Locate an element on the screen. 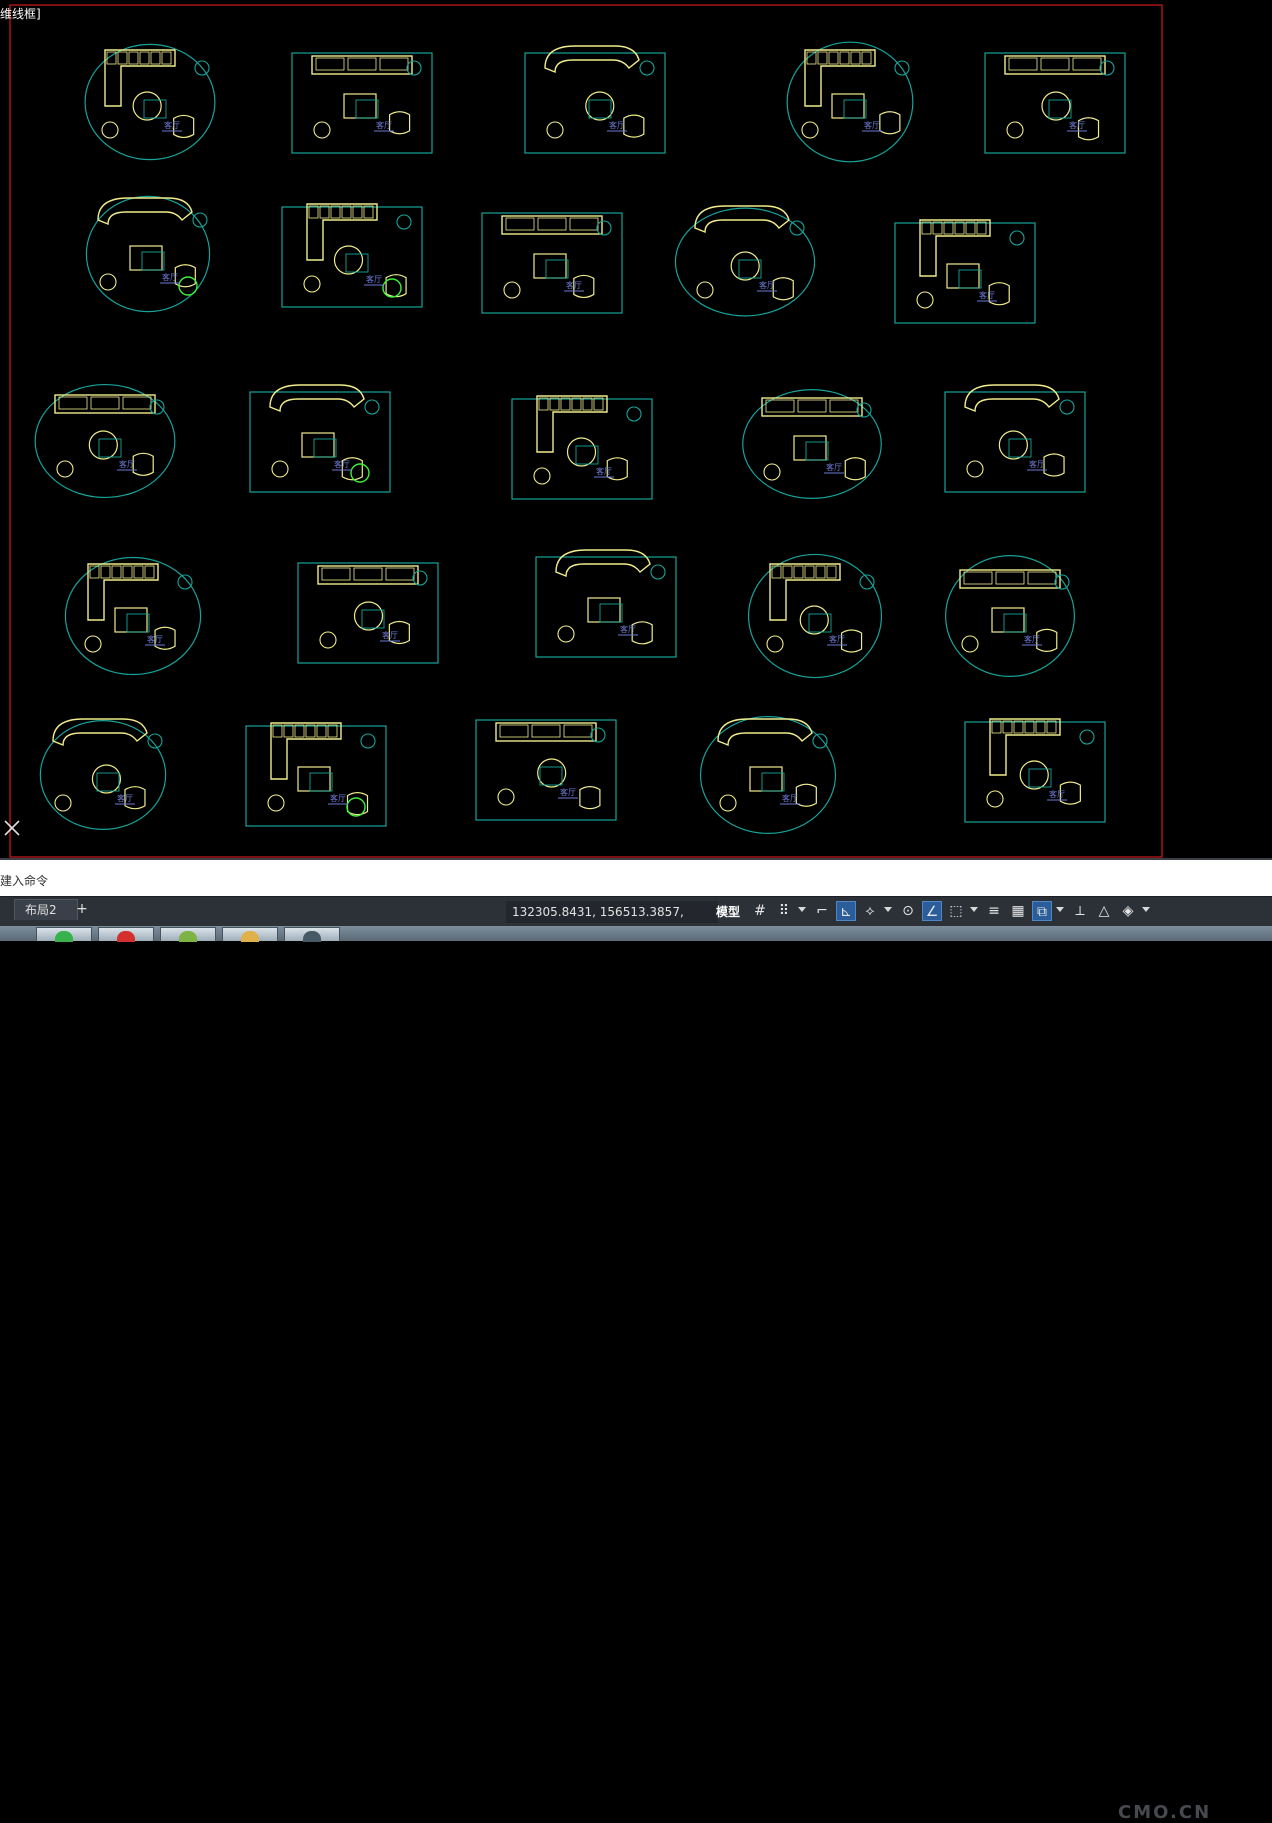  isometric-icon: ⟡ is located at coordinates (870, 911).